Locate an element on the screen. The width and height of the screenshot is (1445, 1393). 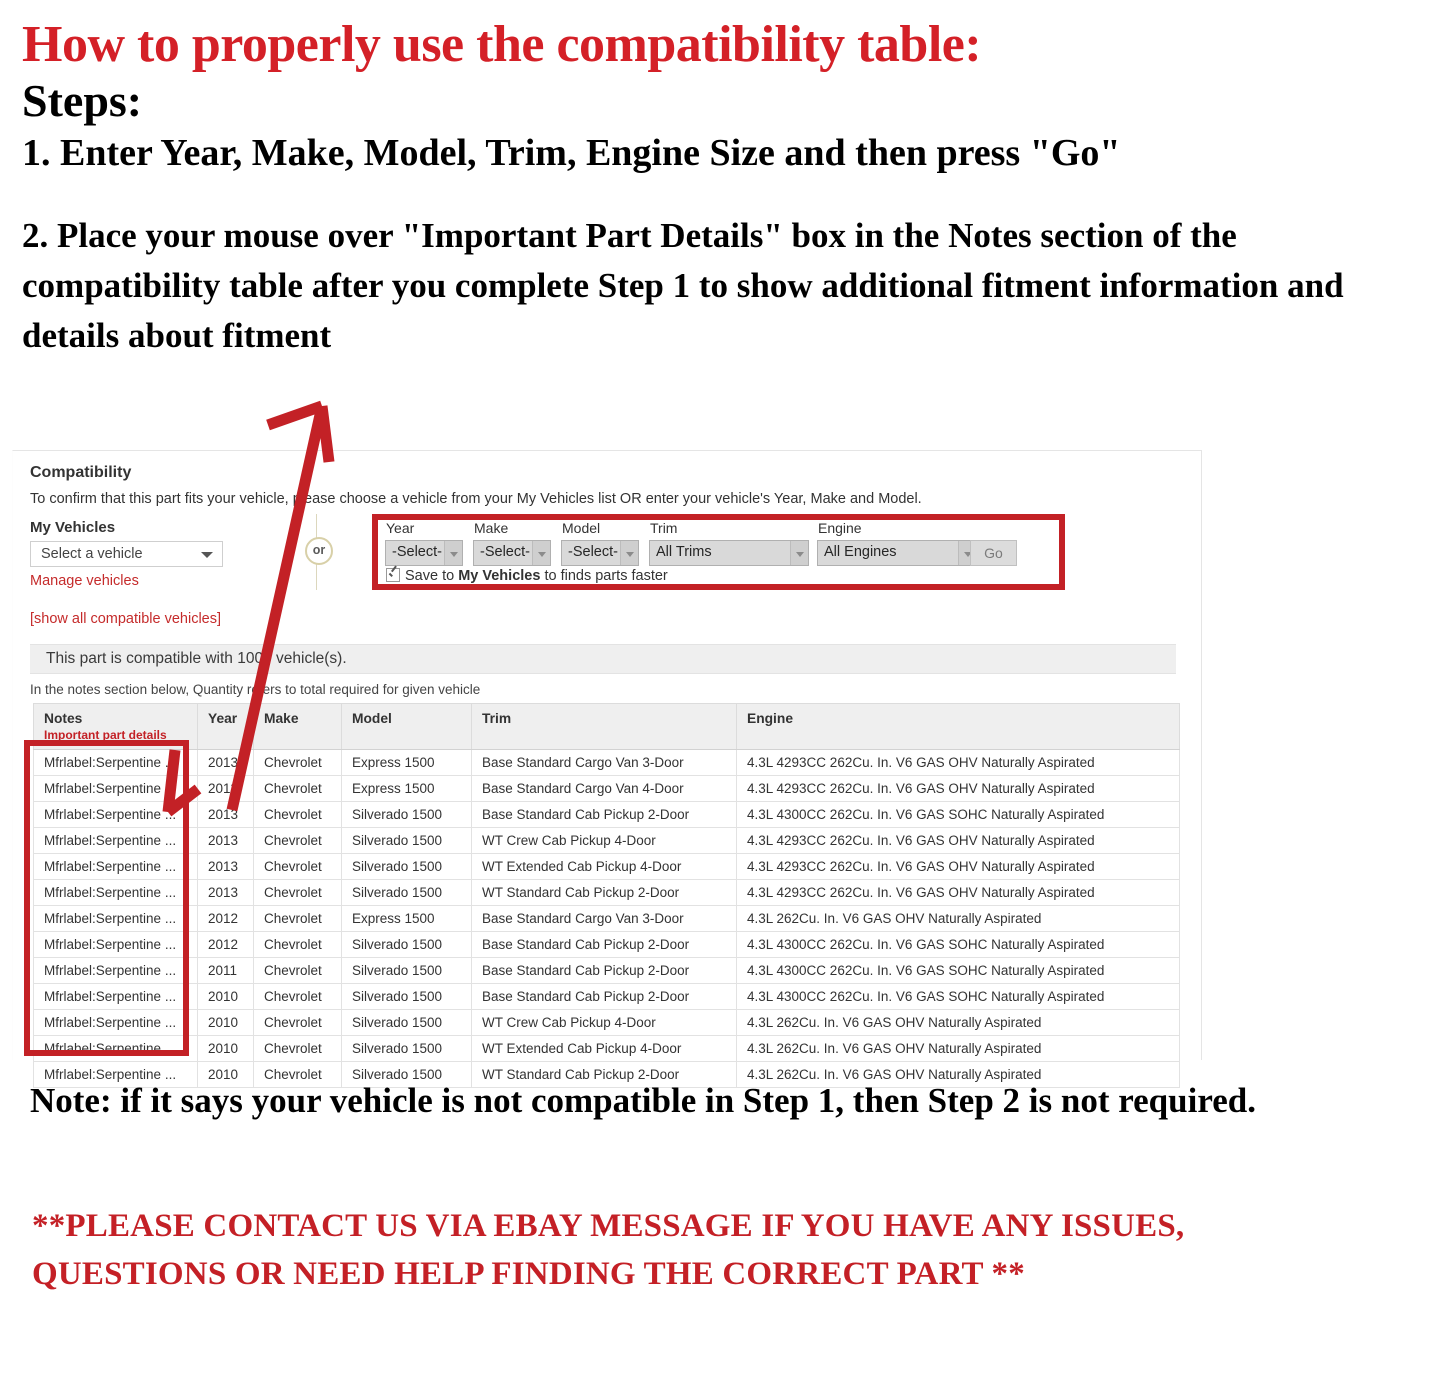
red-highlight-box-search-form is located at coordinates (718, 552).